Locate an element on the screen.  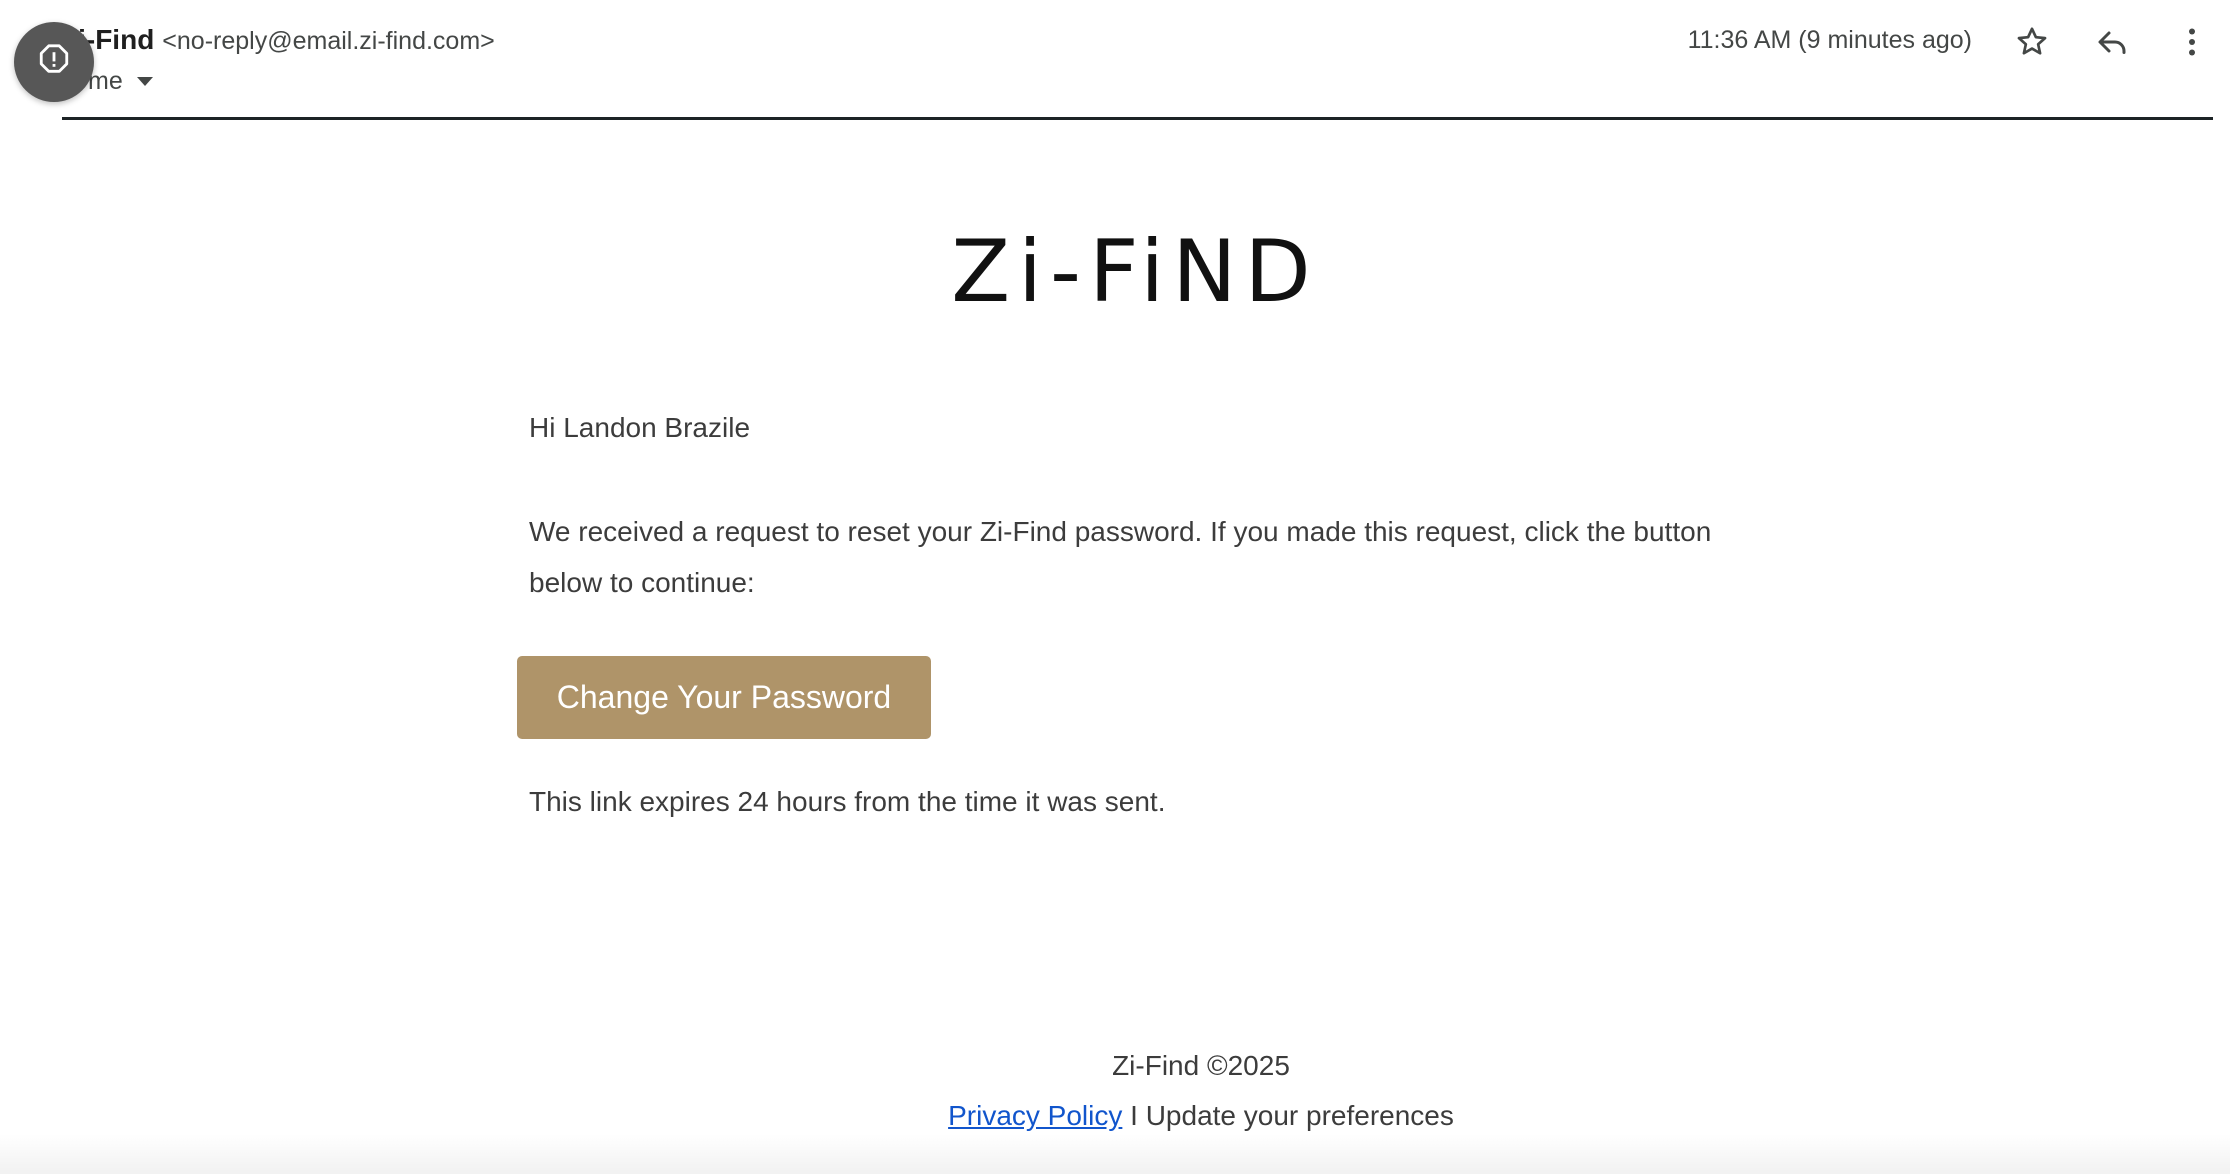
recipient-dropdown: me is located at coordinates (120, 81).